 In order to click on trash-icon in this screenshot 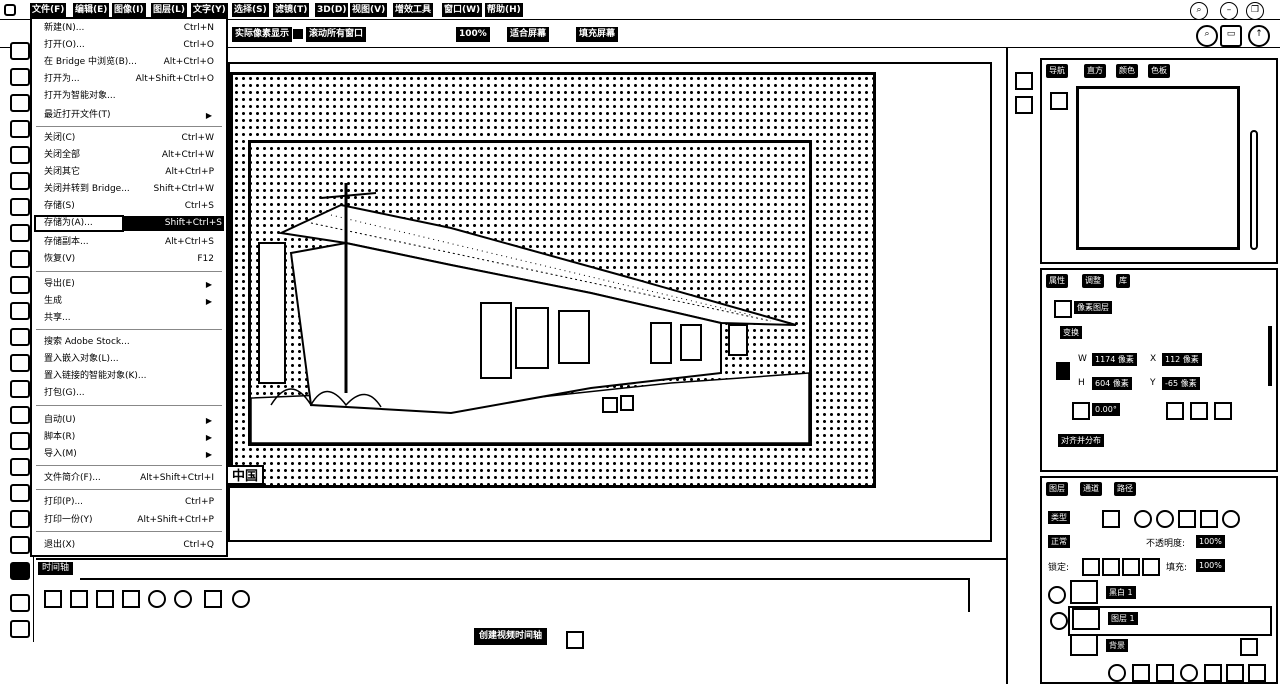, I will do `click(1257, 673)`.